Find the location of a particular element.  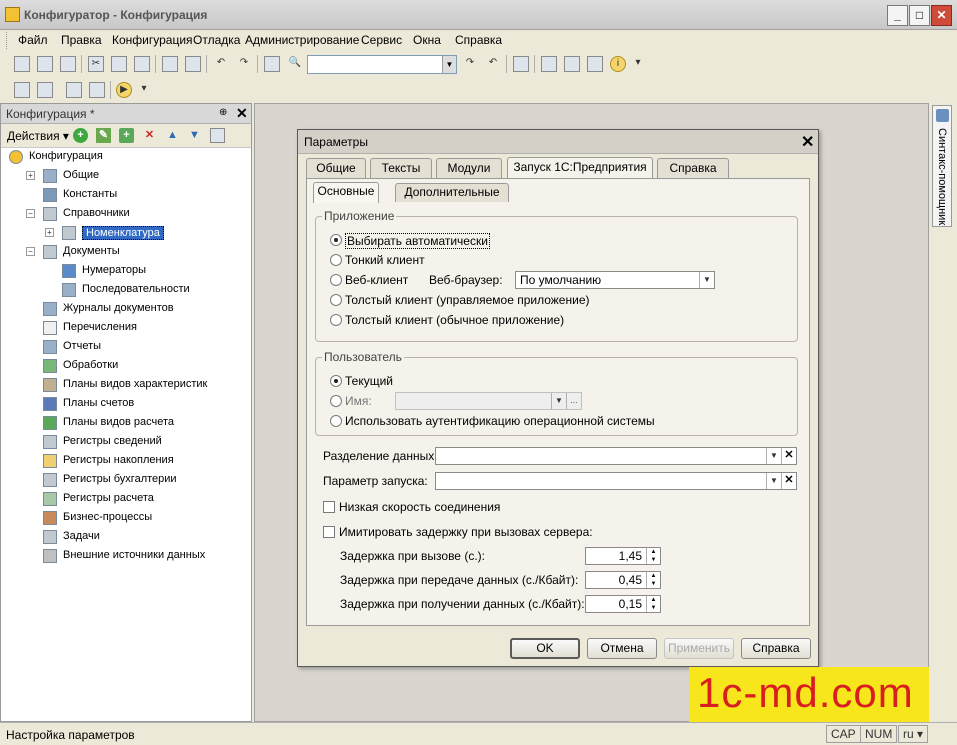

delete-icon: ✕ is located at coordinates (149, 135).